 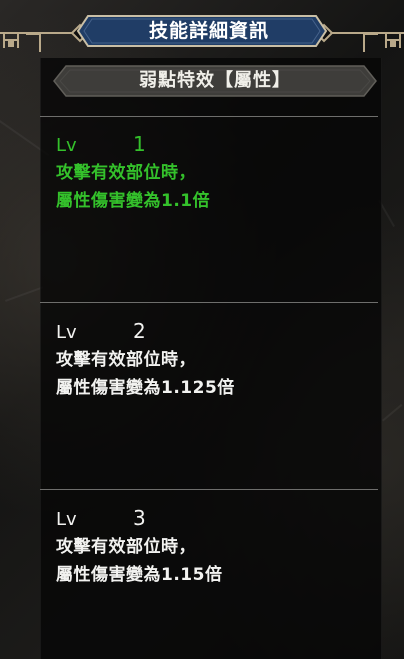 What do you see at coordinates (139, 331) in the screenshot?
I see `level-number: 2` at bounding box center [139, 331].